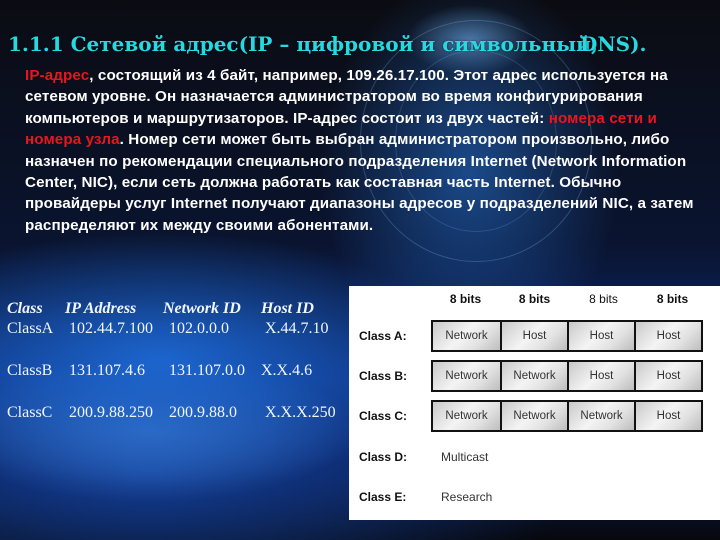 Image resolution: width=720 pixels, height=540 pixels. Describe the element at coordinates (30, 412) in the screenshot. I see `cell-class: ClassC` at that location.